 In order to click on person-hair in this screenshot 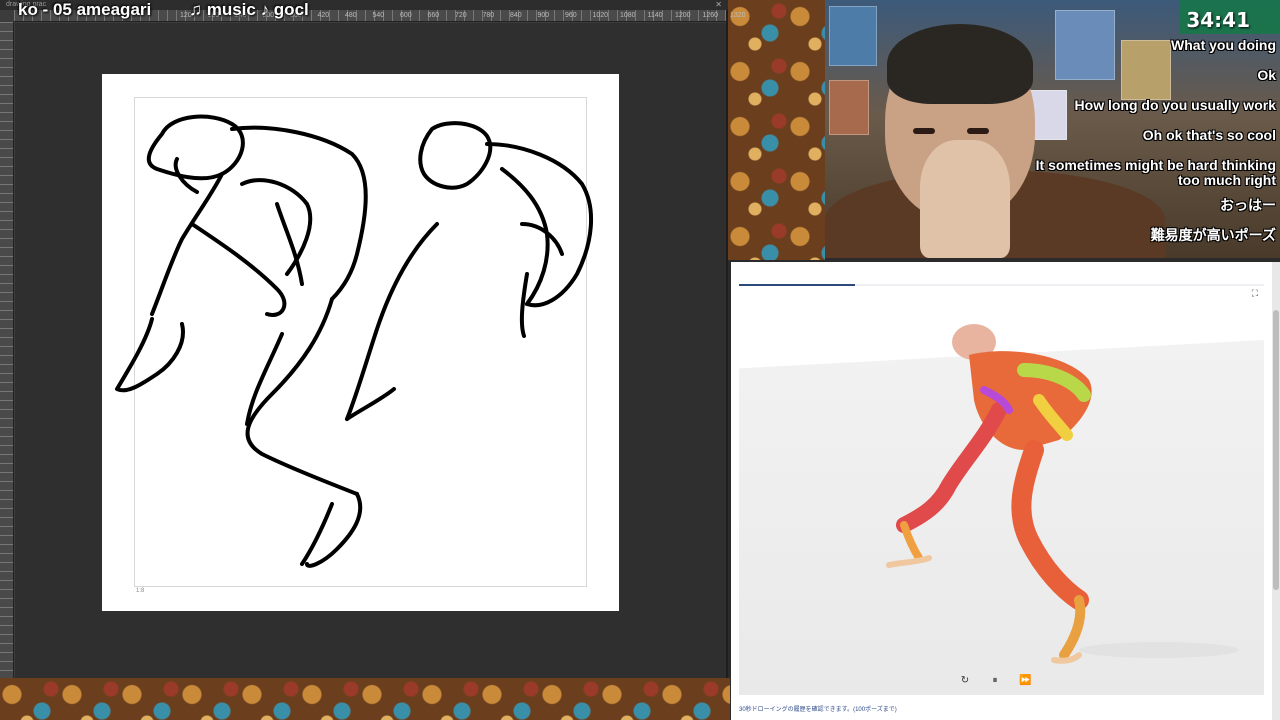, I will do `click(960, 64)`.